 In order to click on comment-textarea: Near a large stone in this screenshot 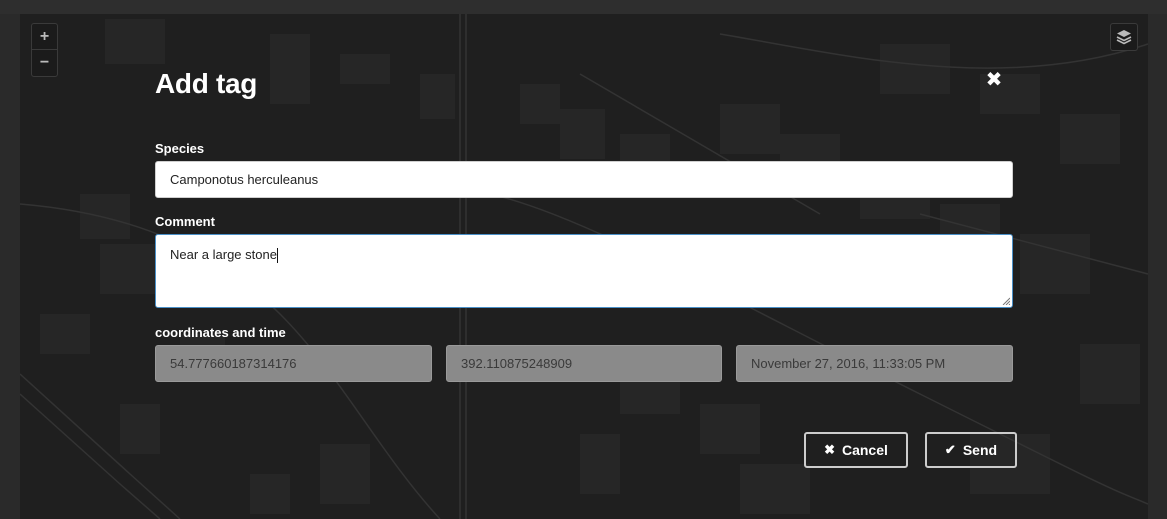, I will do `click(584, 271)`.